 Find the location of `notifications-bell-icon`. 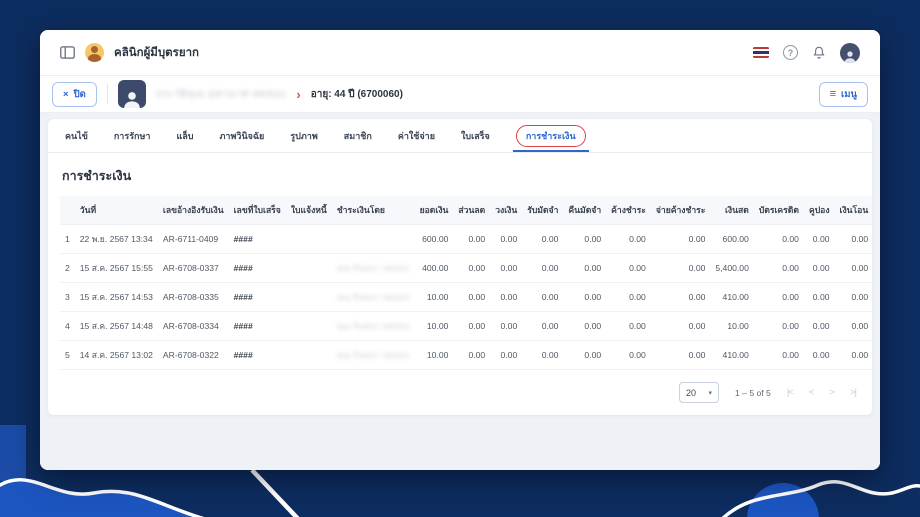

notifications-bell-icon is located at coordinates (819, 52).